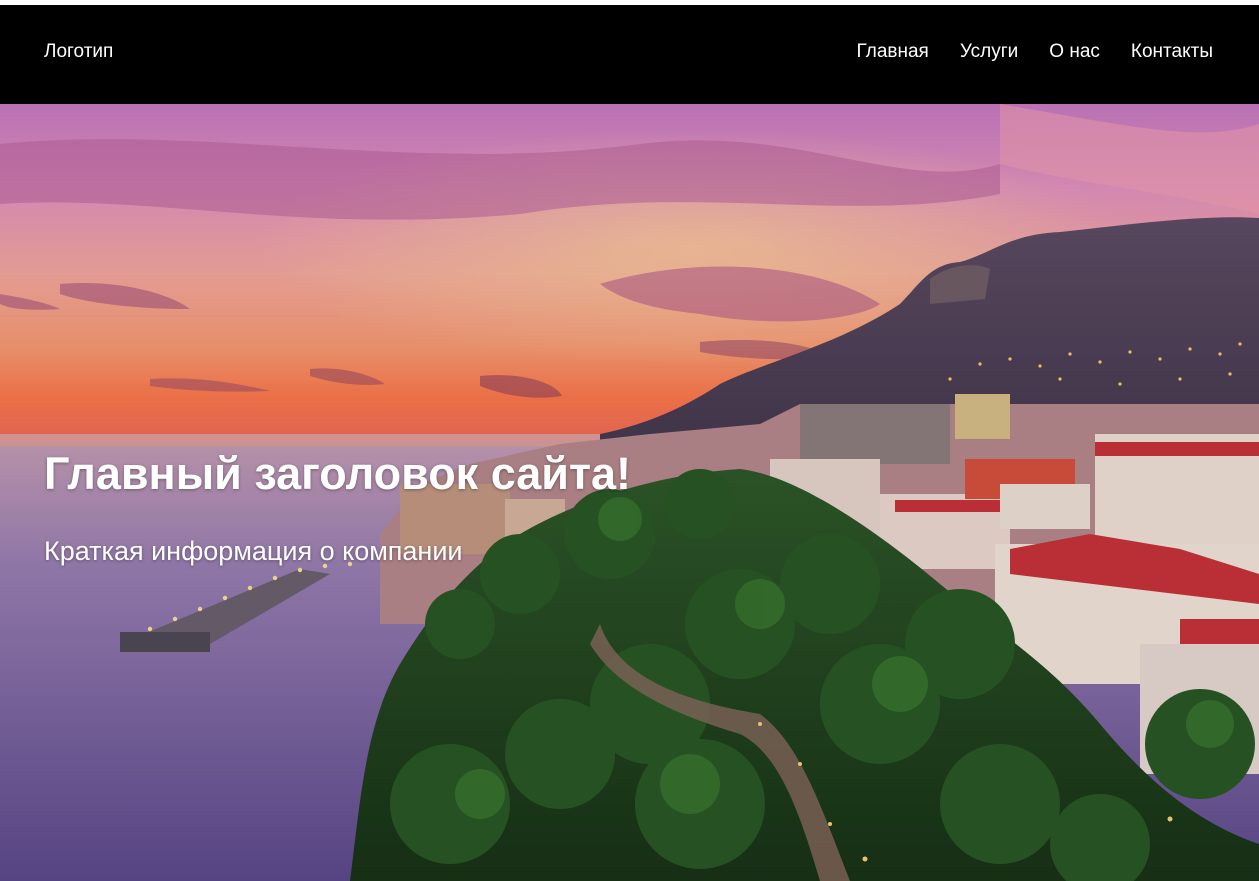  Describe the element at coordinates (338, 473) in the screenshot. I see `hero-title: Главный заголовок сайта!` at that location.